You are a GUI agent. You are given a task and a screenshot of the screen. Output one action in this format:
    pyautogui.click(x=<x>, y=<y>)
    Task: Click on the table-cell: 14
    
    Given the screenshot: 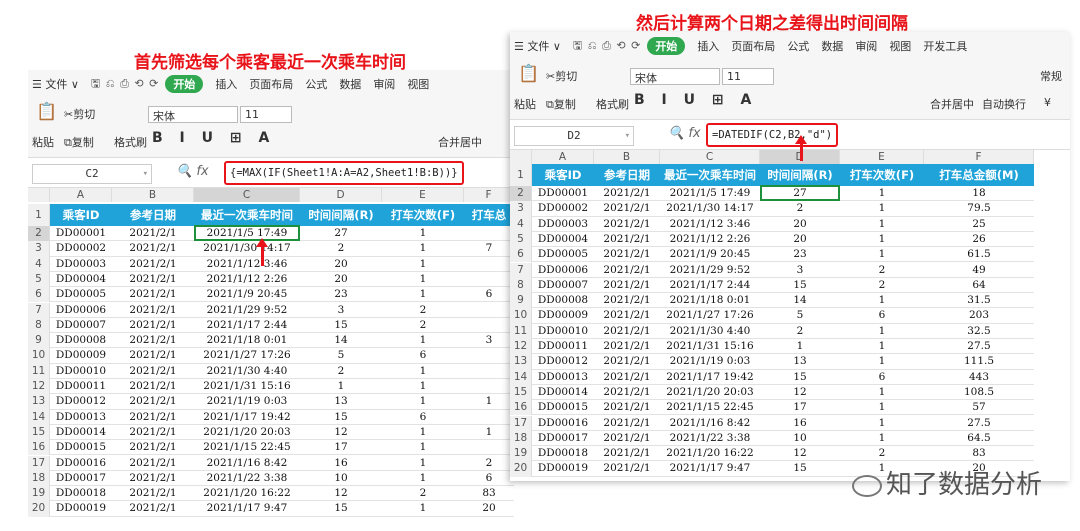 What is the action you would take?
    pyautogui.click(x=800, y=300)
    